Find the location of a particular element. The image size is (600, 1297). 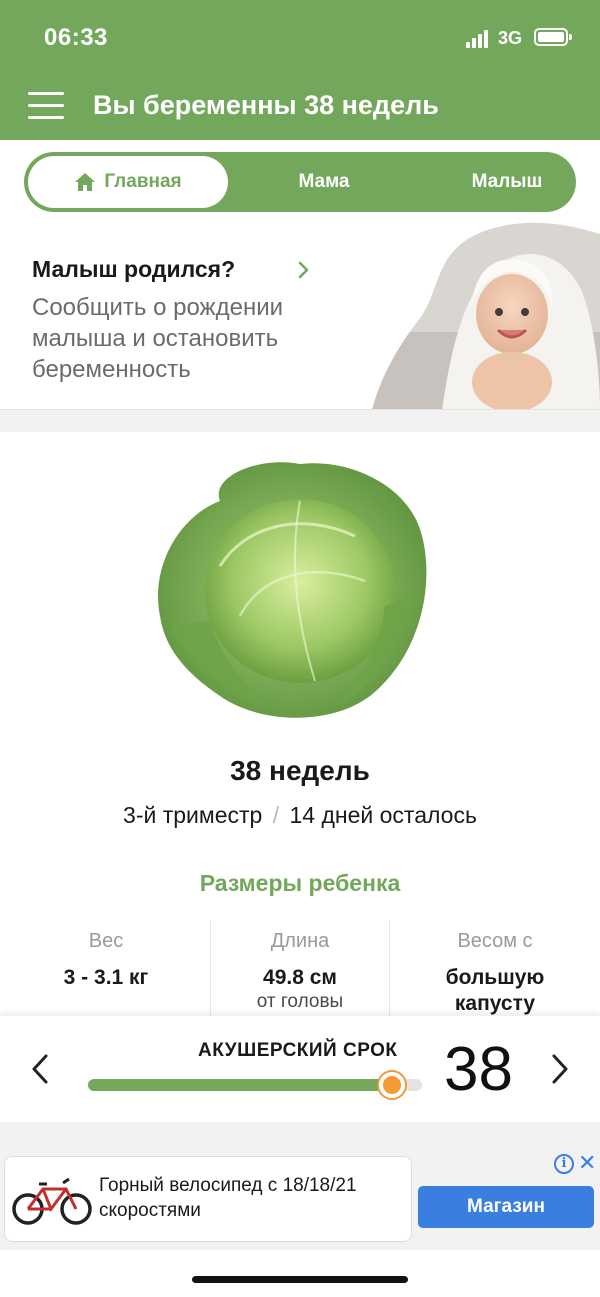

baby-photo is located at coordinates (486, 315).